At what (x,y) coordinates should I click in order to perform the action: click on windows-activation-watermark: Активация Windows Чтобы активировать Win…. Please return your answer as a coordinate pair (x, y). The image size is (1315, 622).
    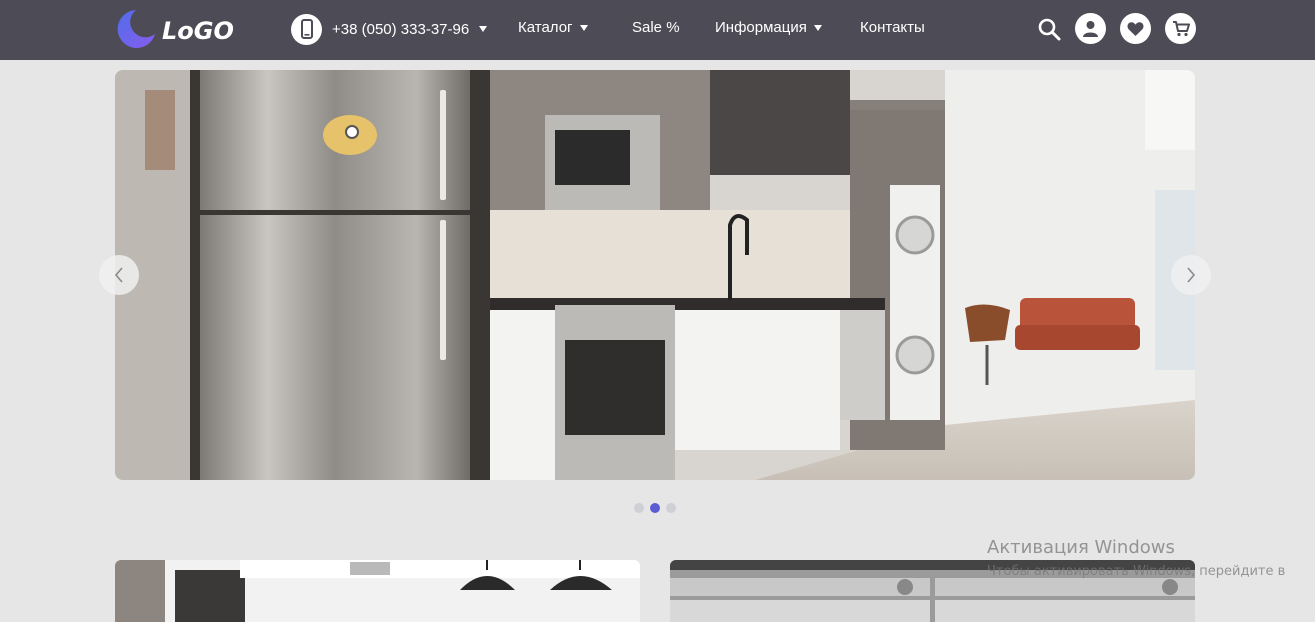
    Looking at the image, I should click on (1136, 558).